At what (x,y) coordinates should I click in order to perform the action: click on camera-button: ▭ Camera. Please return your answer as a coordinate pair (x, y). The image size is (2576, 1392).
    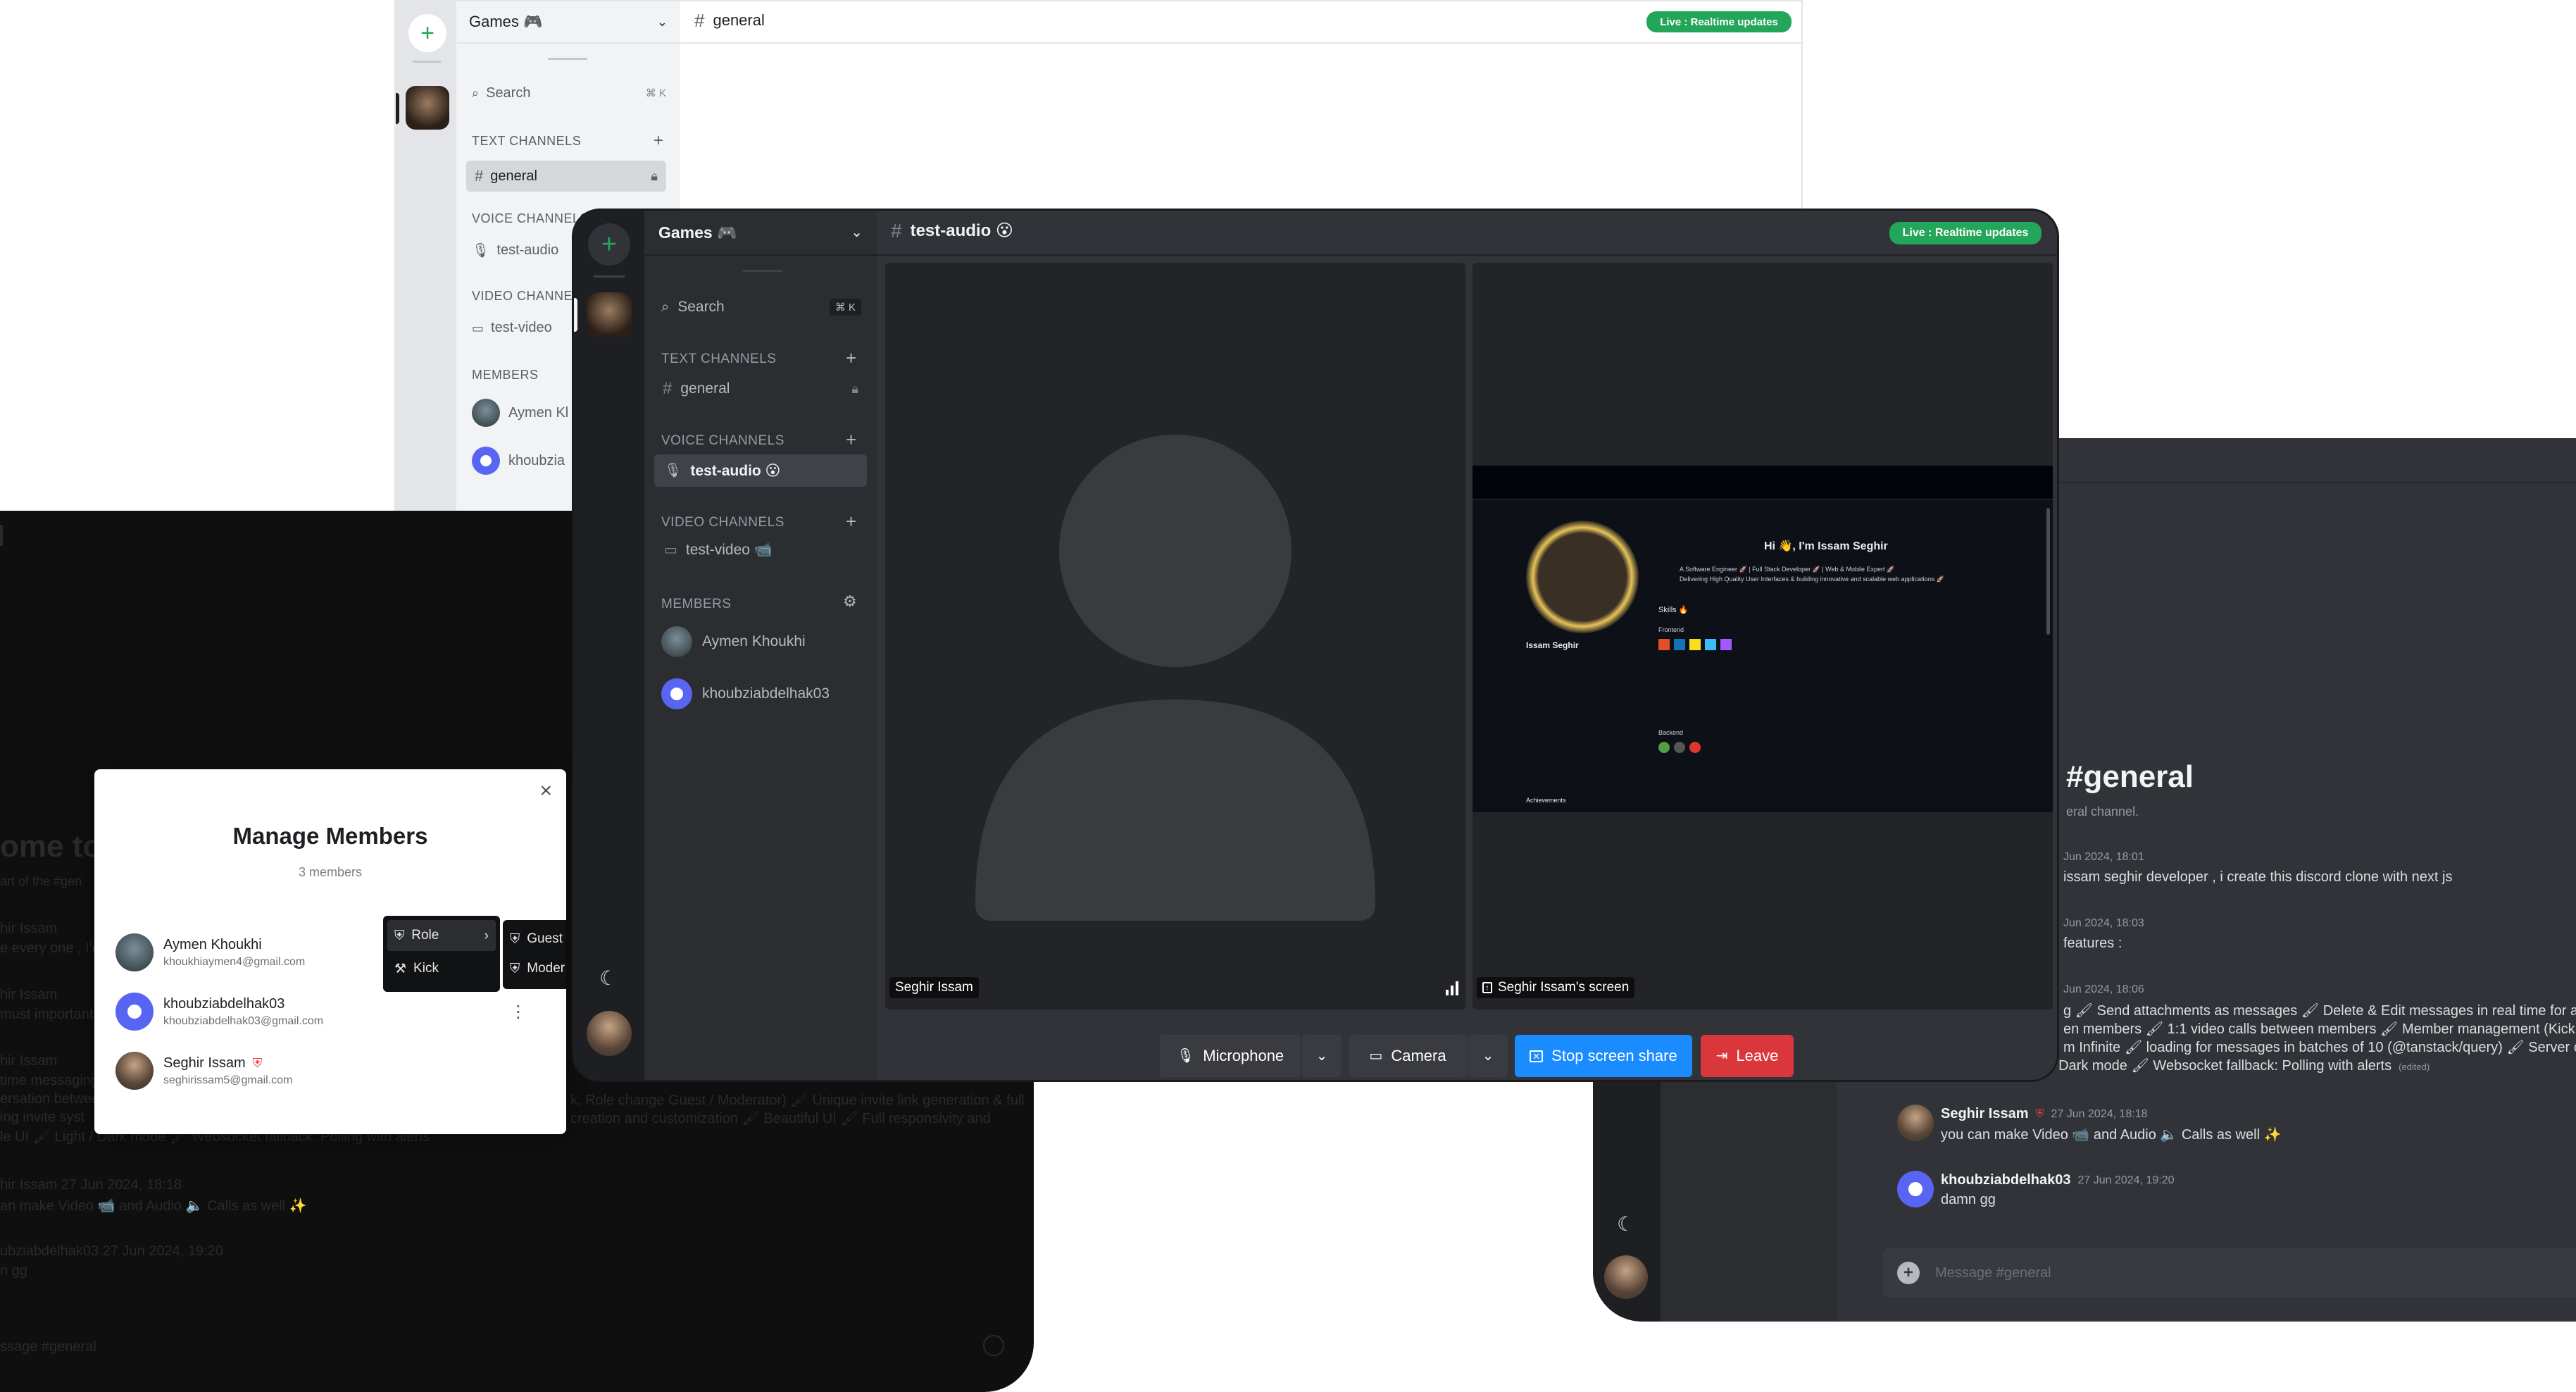
    Looking at the image, I should click on (1408, 1056).